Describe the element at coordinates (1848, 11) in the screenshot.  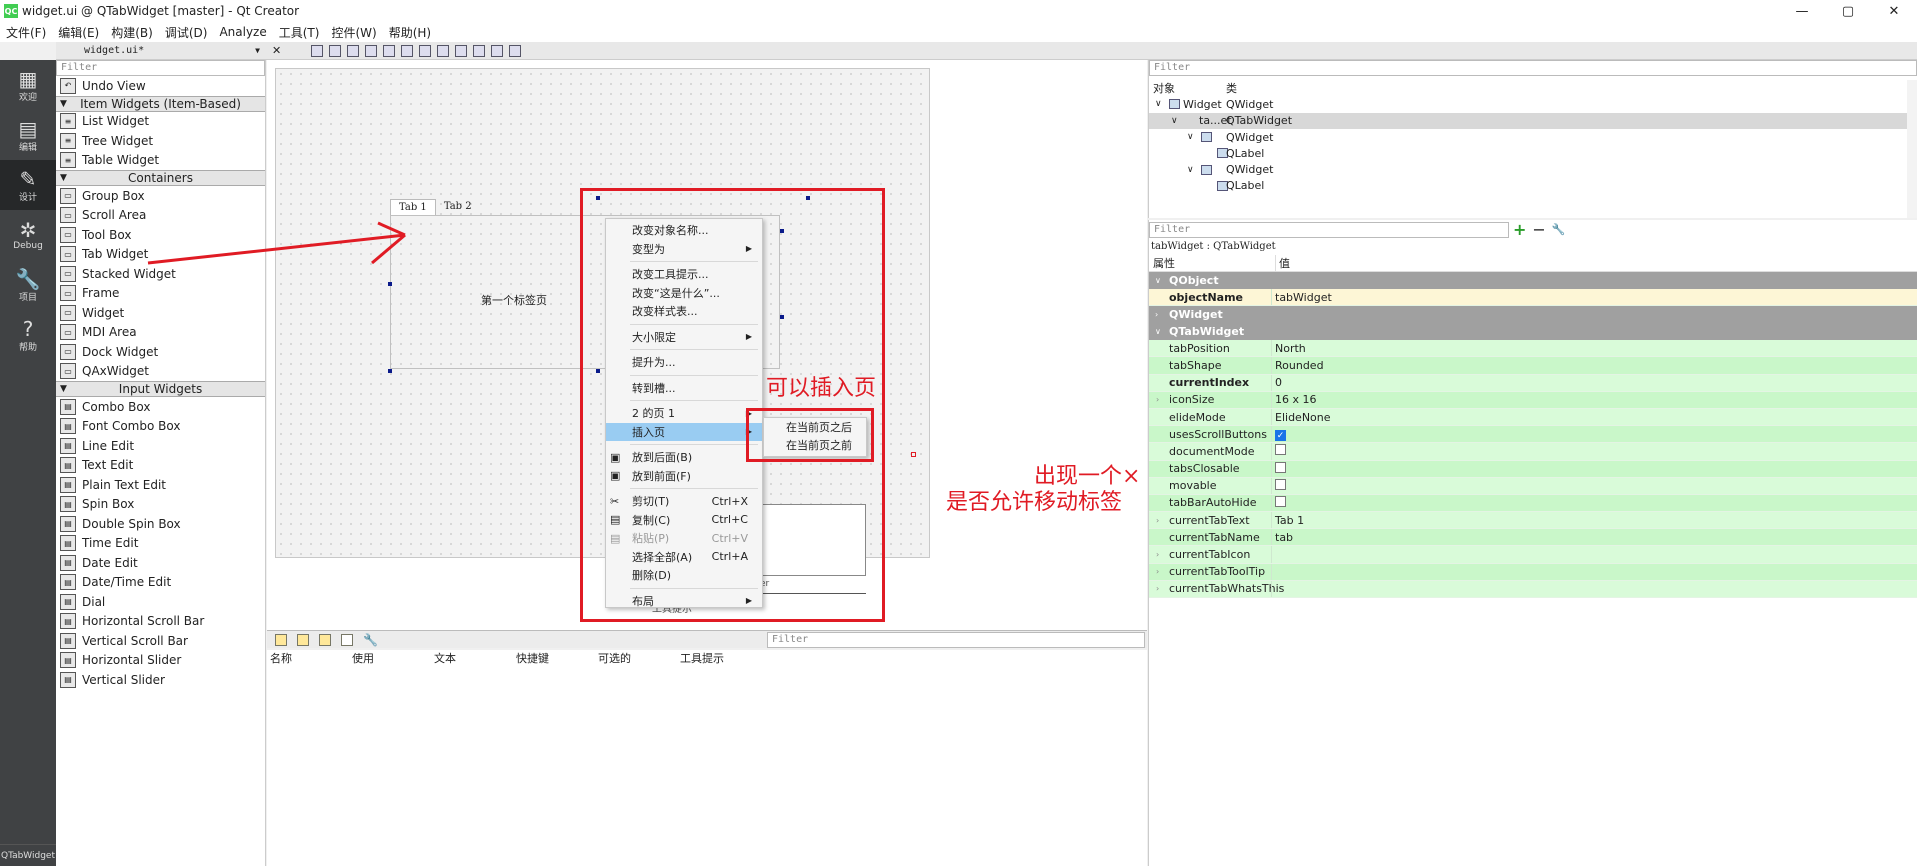
I see `maximize-button: ▢` at that location.